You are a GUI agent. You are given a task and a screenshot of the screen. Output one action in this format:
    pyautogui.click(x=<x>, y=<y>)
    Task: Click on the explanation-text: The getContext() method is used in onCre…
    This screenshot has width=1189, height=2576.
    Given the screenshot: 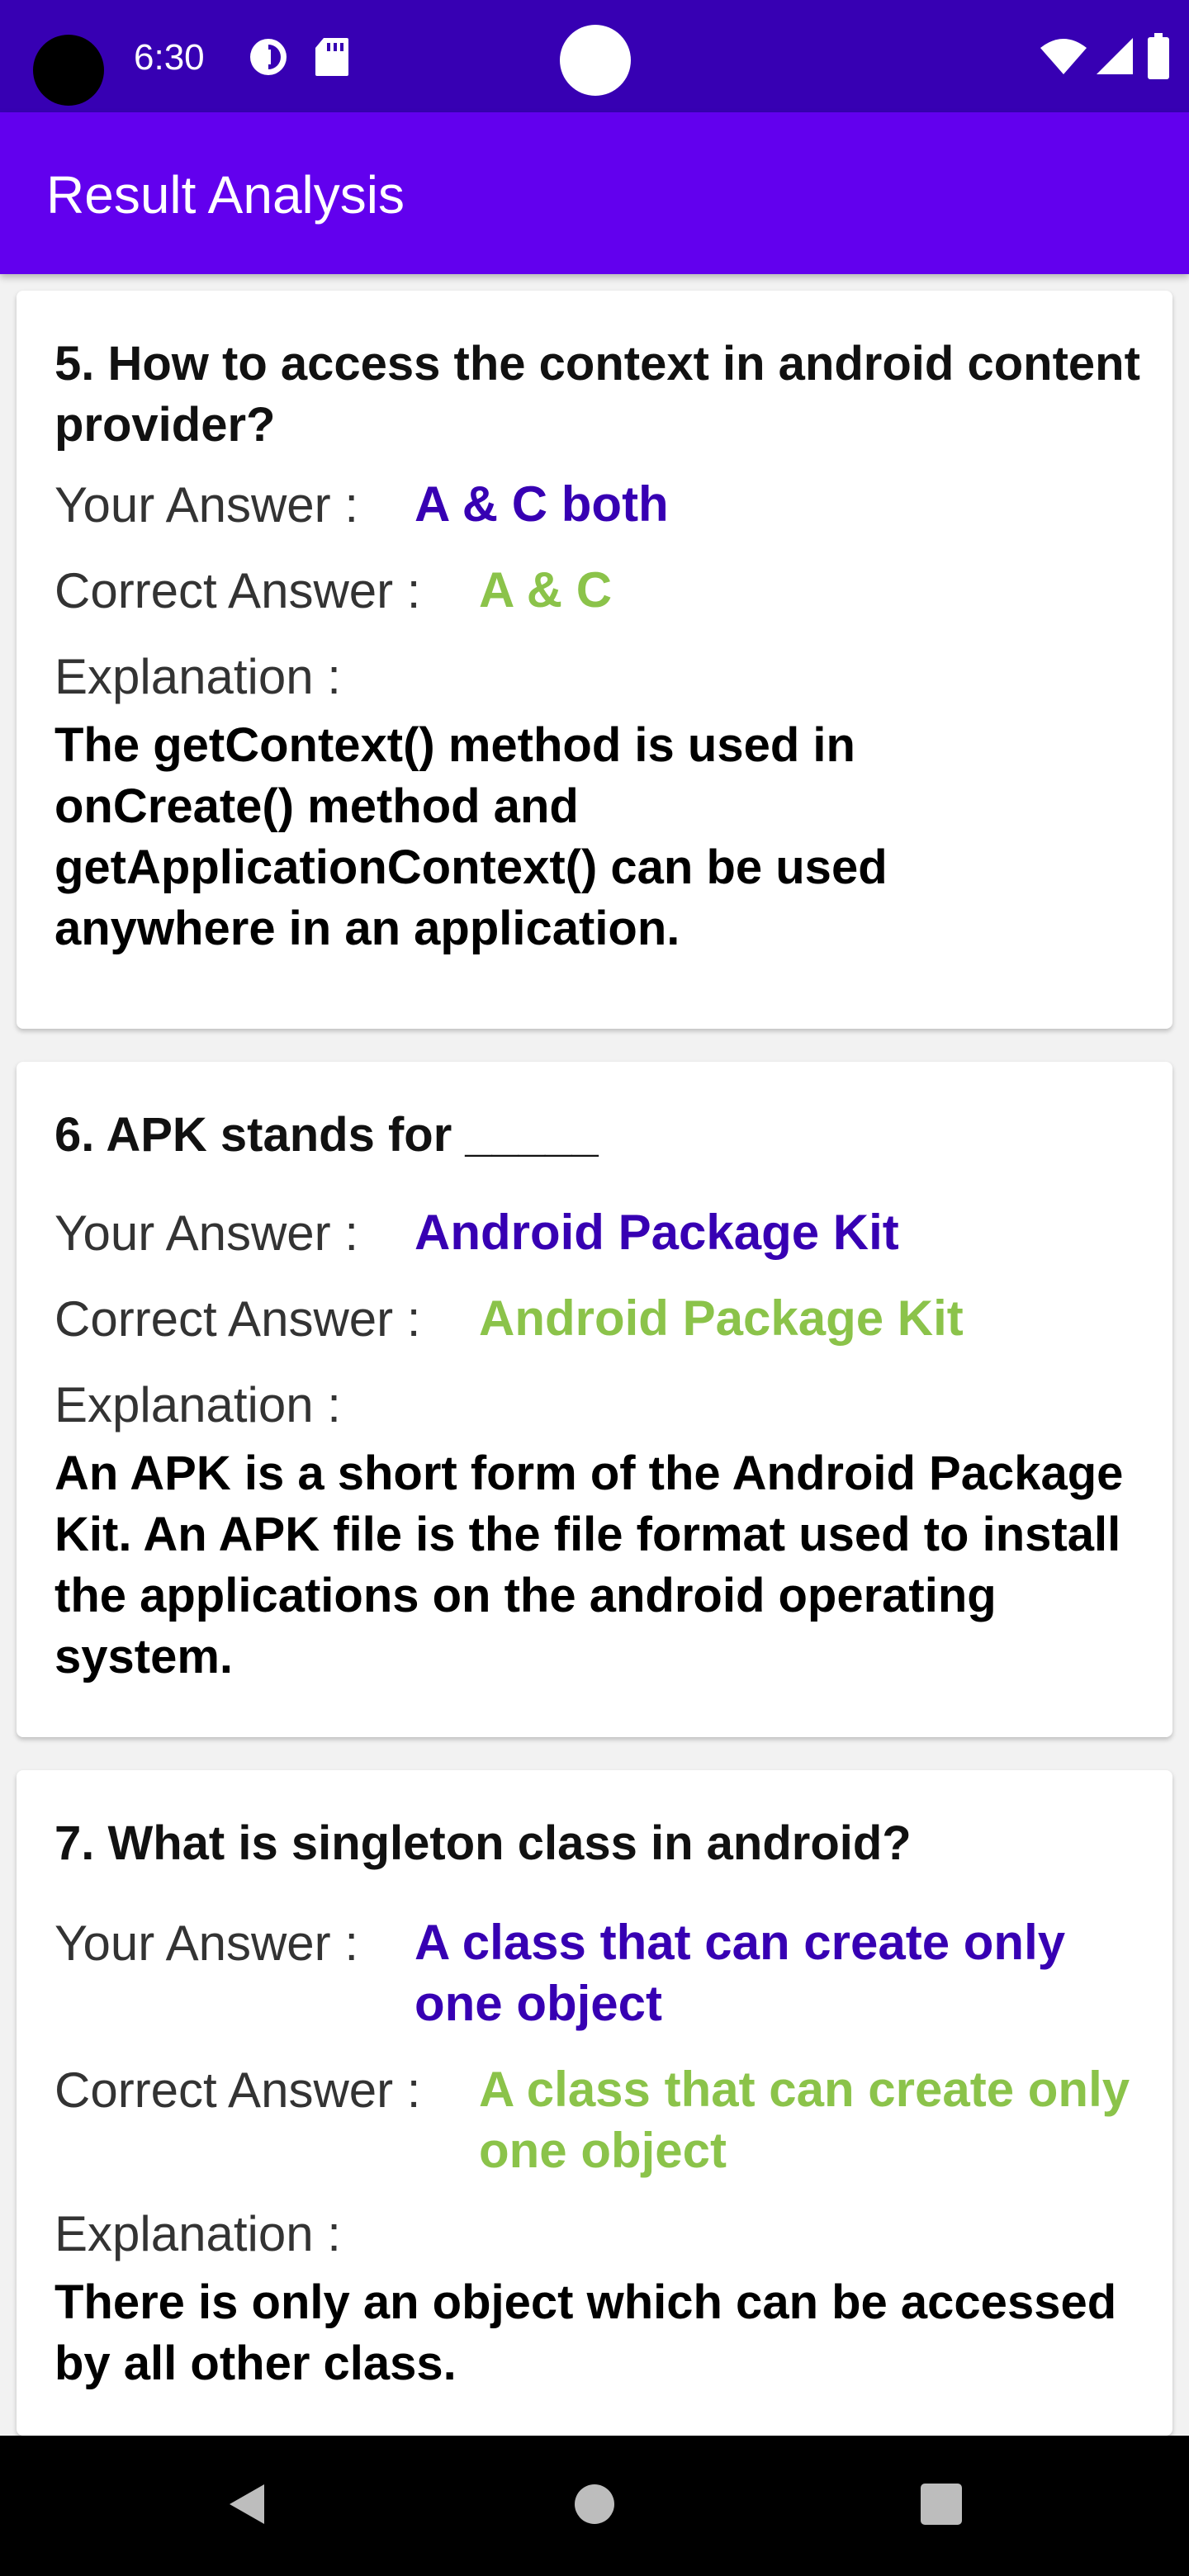 What is the action you would take?
    pyautogui.click(x=471, y=836)
    